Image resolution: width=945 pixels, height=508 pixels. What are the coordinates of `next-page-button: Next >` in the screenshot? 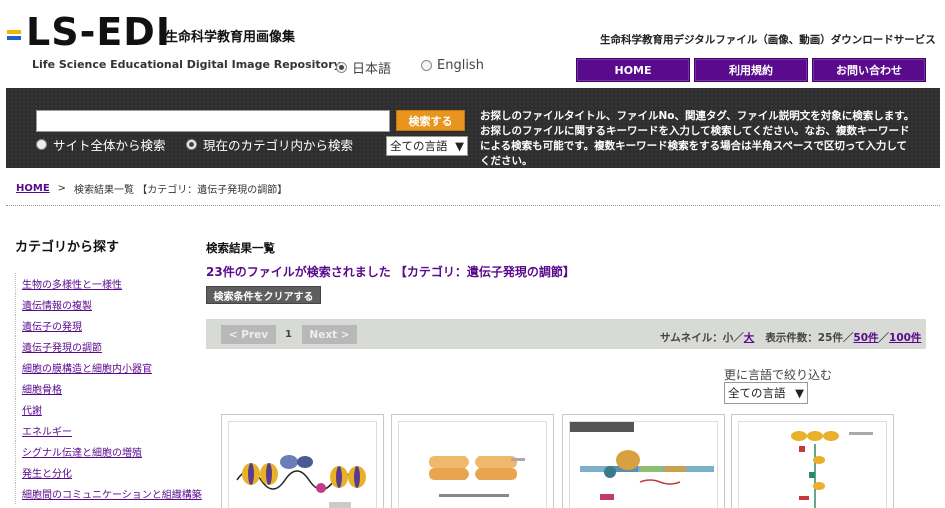 It's located at (329, 334).